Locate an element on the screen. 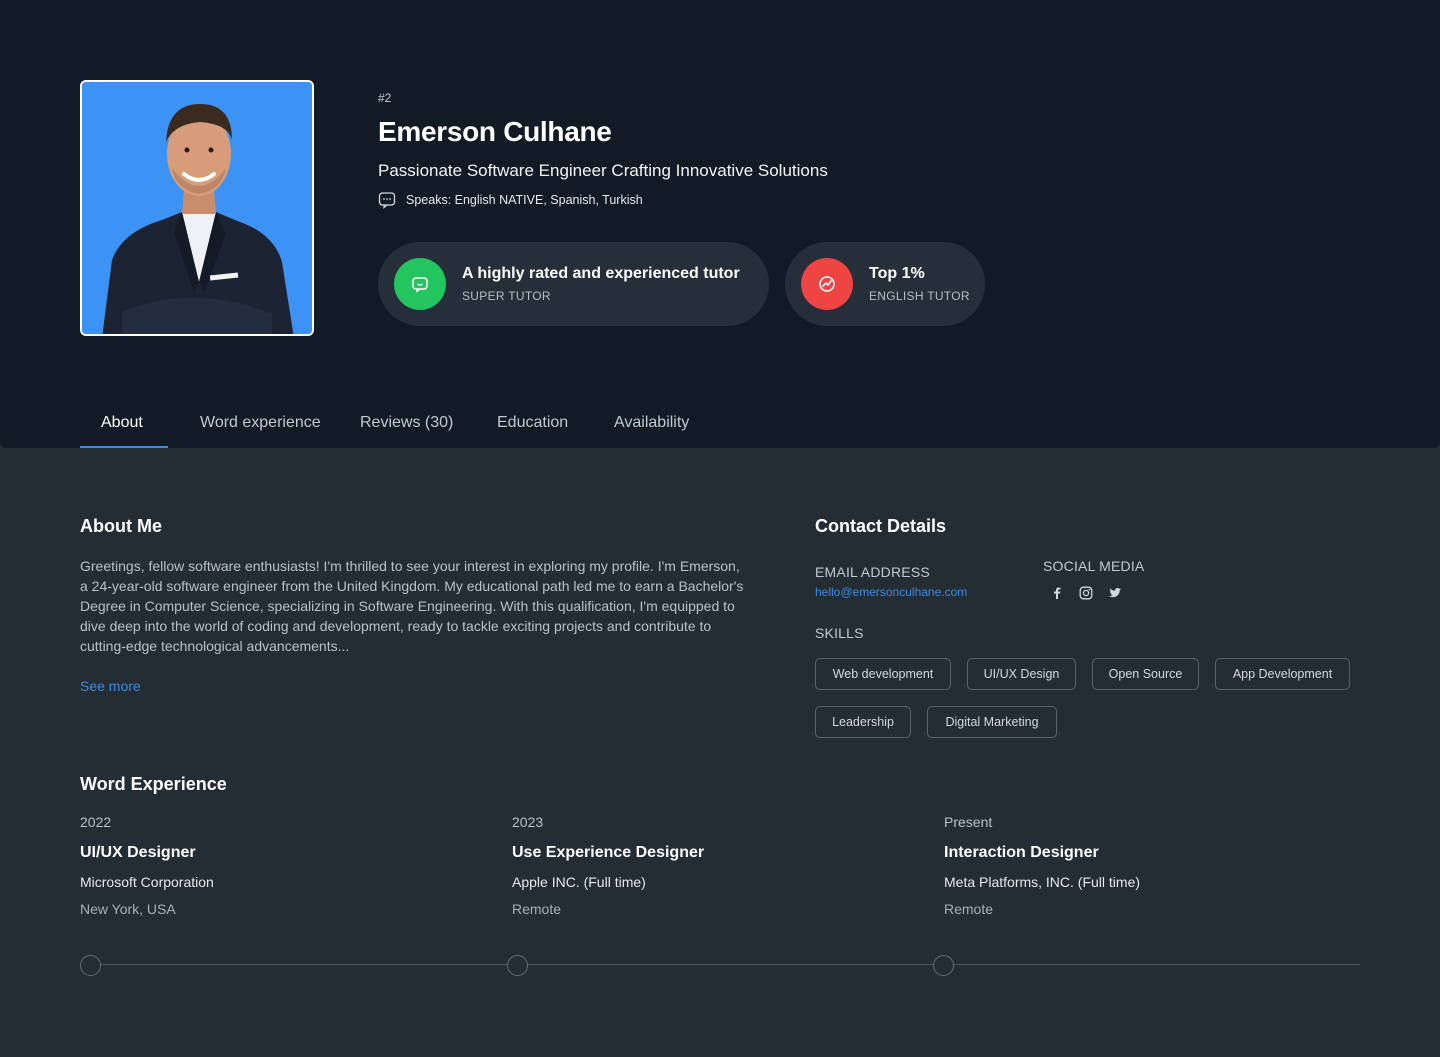  experience-role: Use Experience Designer is located at coordinates (608, 852).